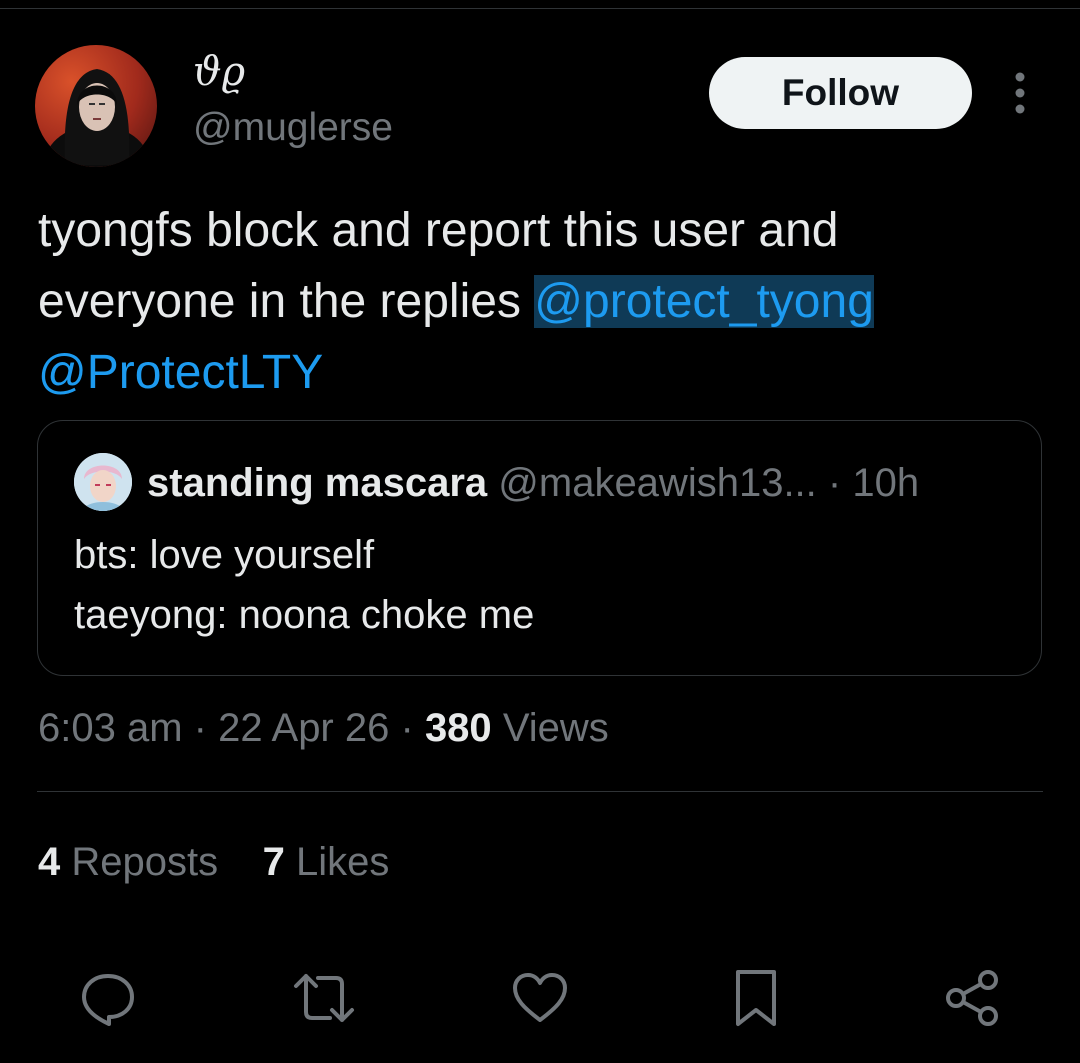  Describe the element at coordinates (180, 372) in the screenshot. I see `mention-link: @ProtectLTY` at that location.